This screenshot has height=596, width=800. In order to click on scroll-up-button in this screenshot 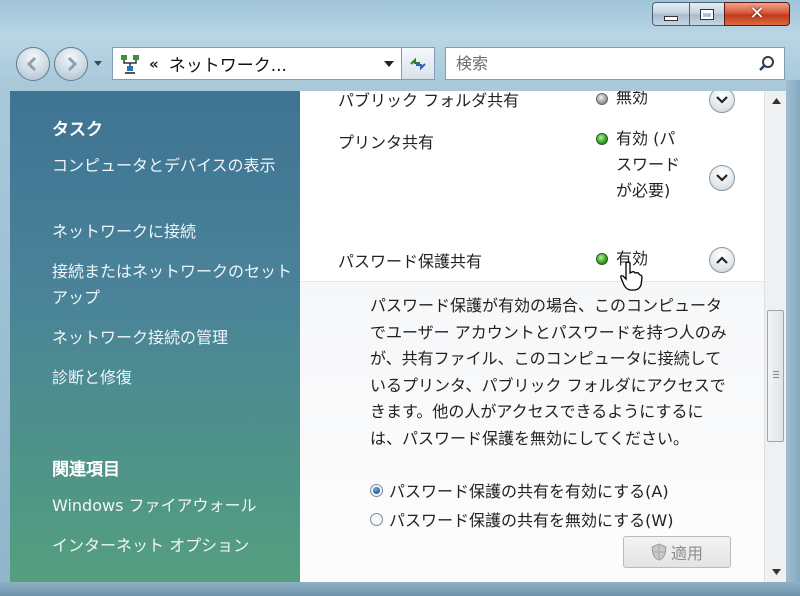, I will do `click(776, 101)`.